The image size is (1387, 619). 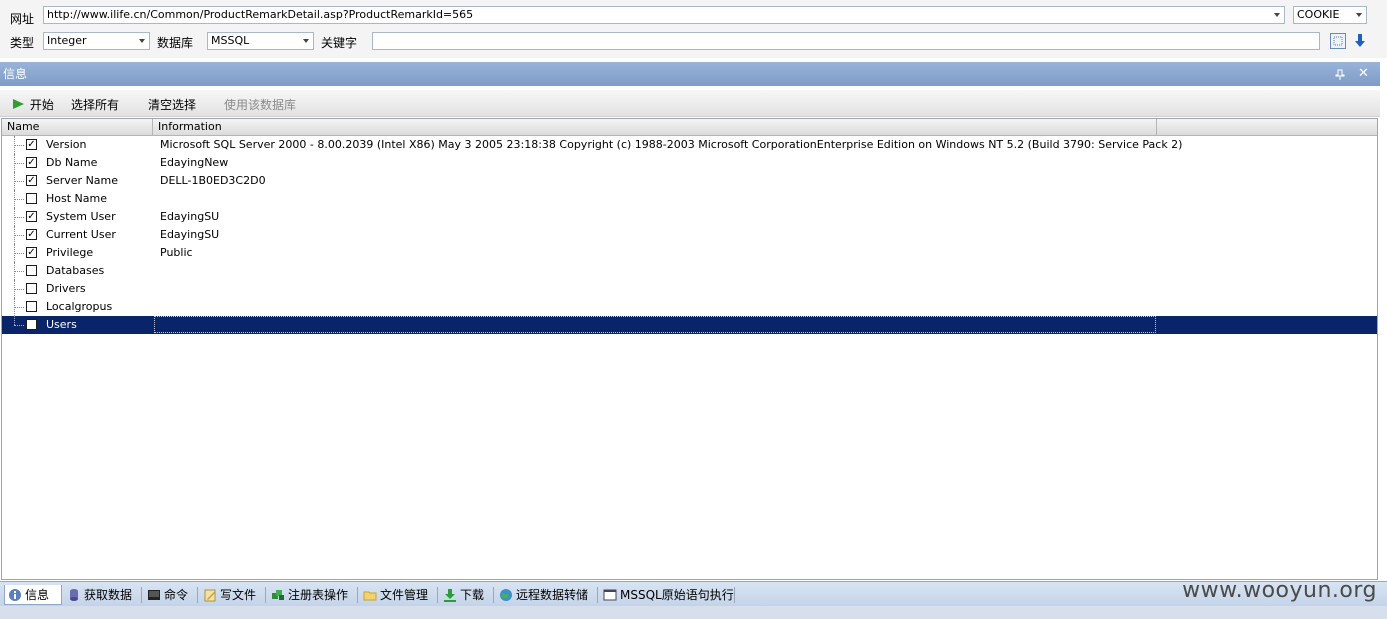 What do you see at coordinates (689, 163) in the screenshot?
I see `table-row: ✓ Db Name EdayingNew` at bounding box center [689, 163].